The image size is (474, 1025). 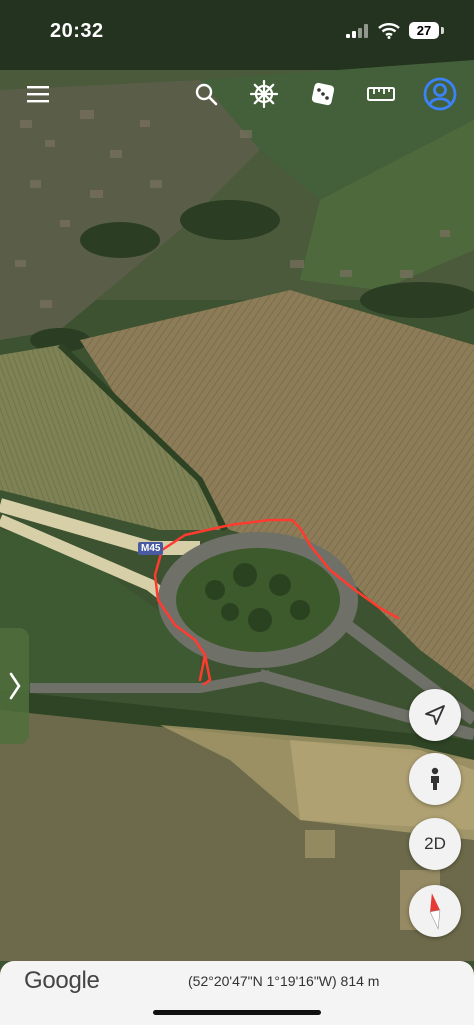 What do you see at coordinates (206, 94) in the screenshot?
I see `search-icon` at bounding box center [206, 94].